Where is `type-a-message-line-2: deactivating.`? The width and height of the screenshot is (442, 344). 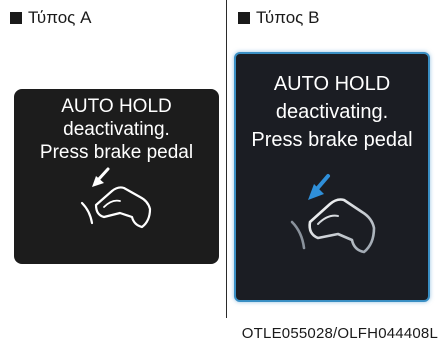
type-a-message-line-2: deactivating. is located at coordinates (116, 129).